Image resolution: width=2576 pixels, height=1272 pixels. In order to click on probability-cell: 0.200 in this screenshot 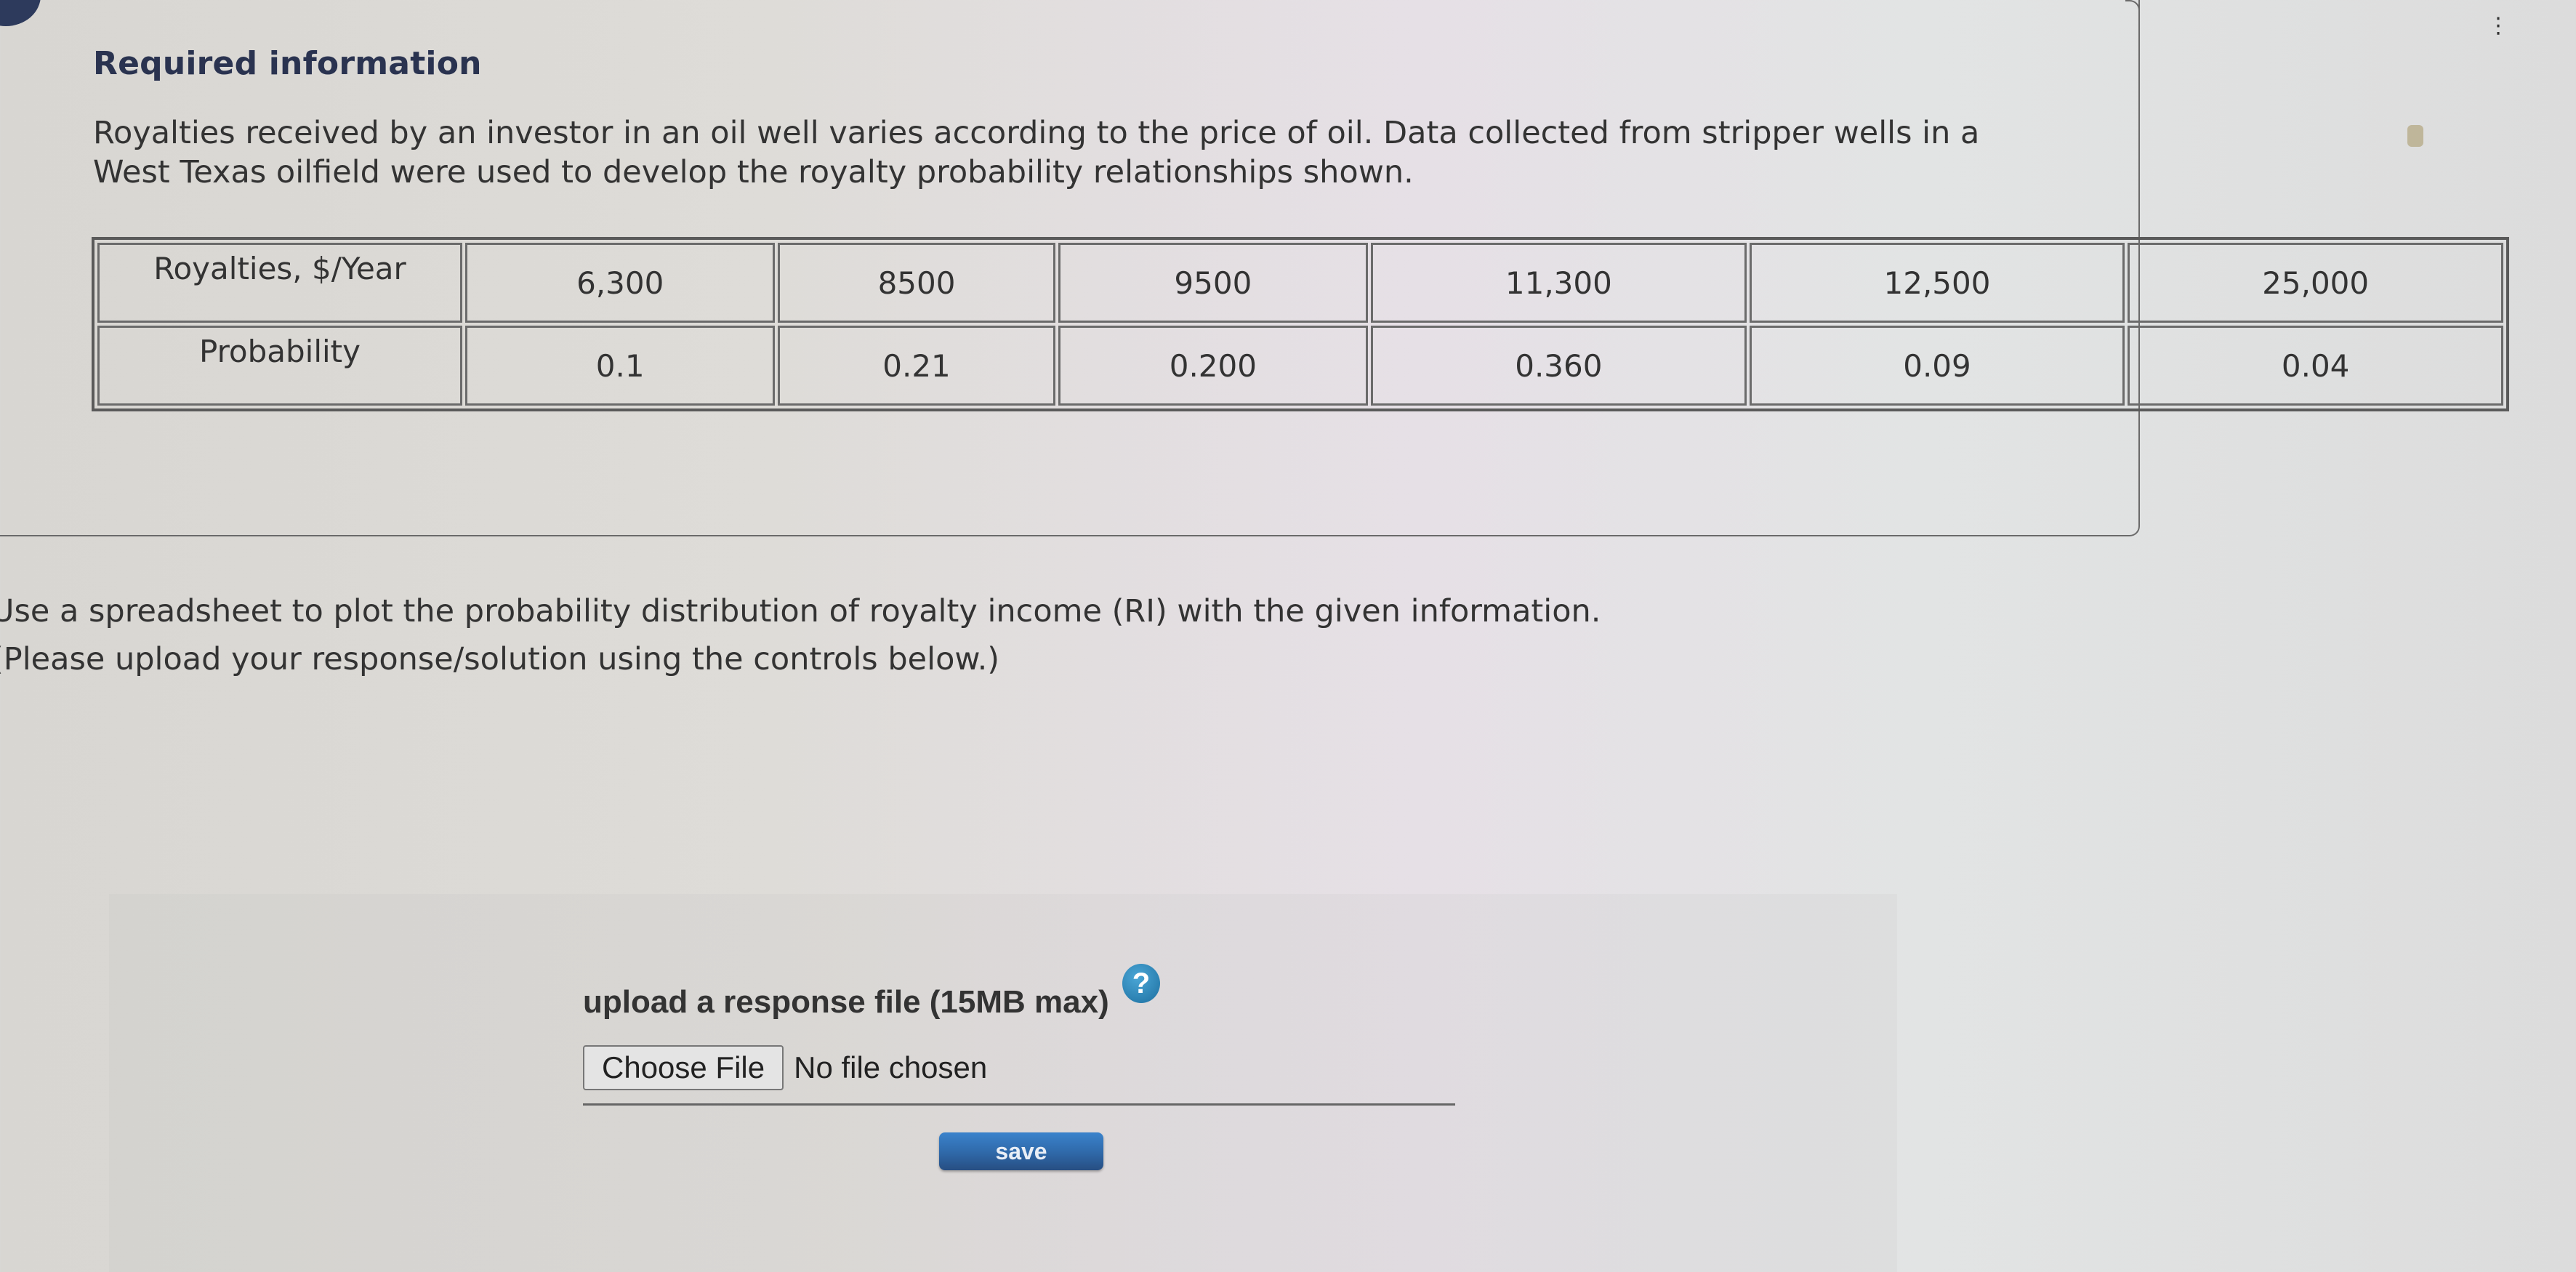, I will do `click(1213, 366)`.